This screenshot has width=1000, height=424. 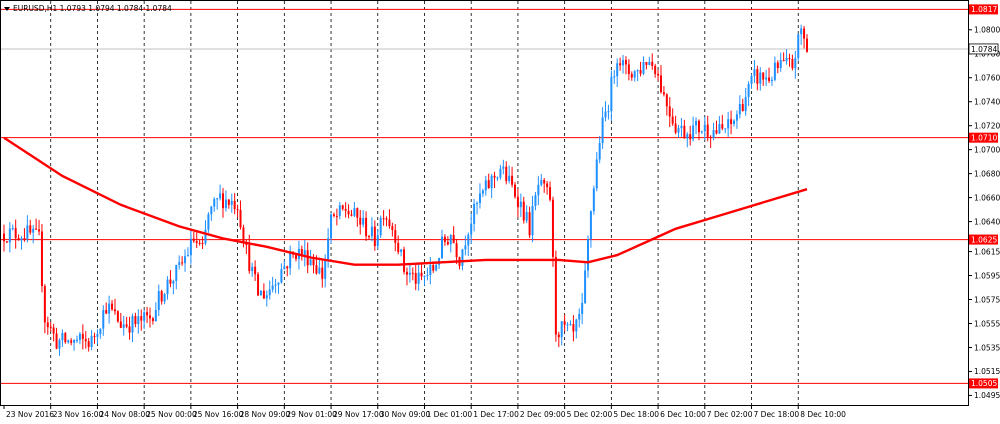 I want to click on price-tick-label: 1.0615, so click(x=987, y=251).